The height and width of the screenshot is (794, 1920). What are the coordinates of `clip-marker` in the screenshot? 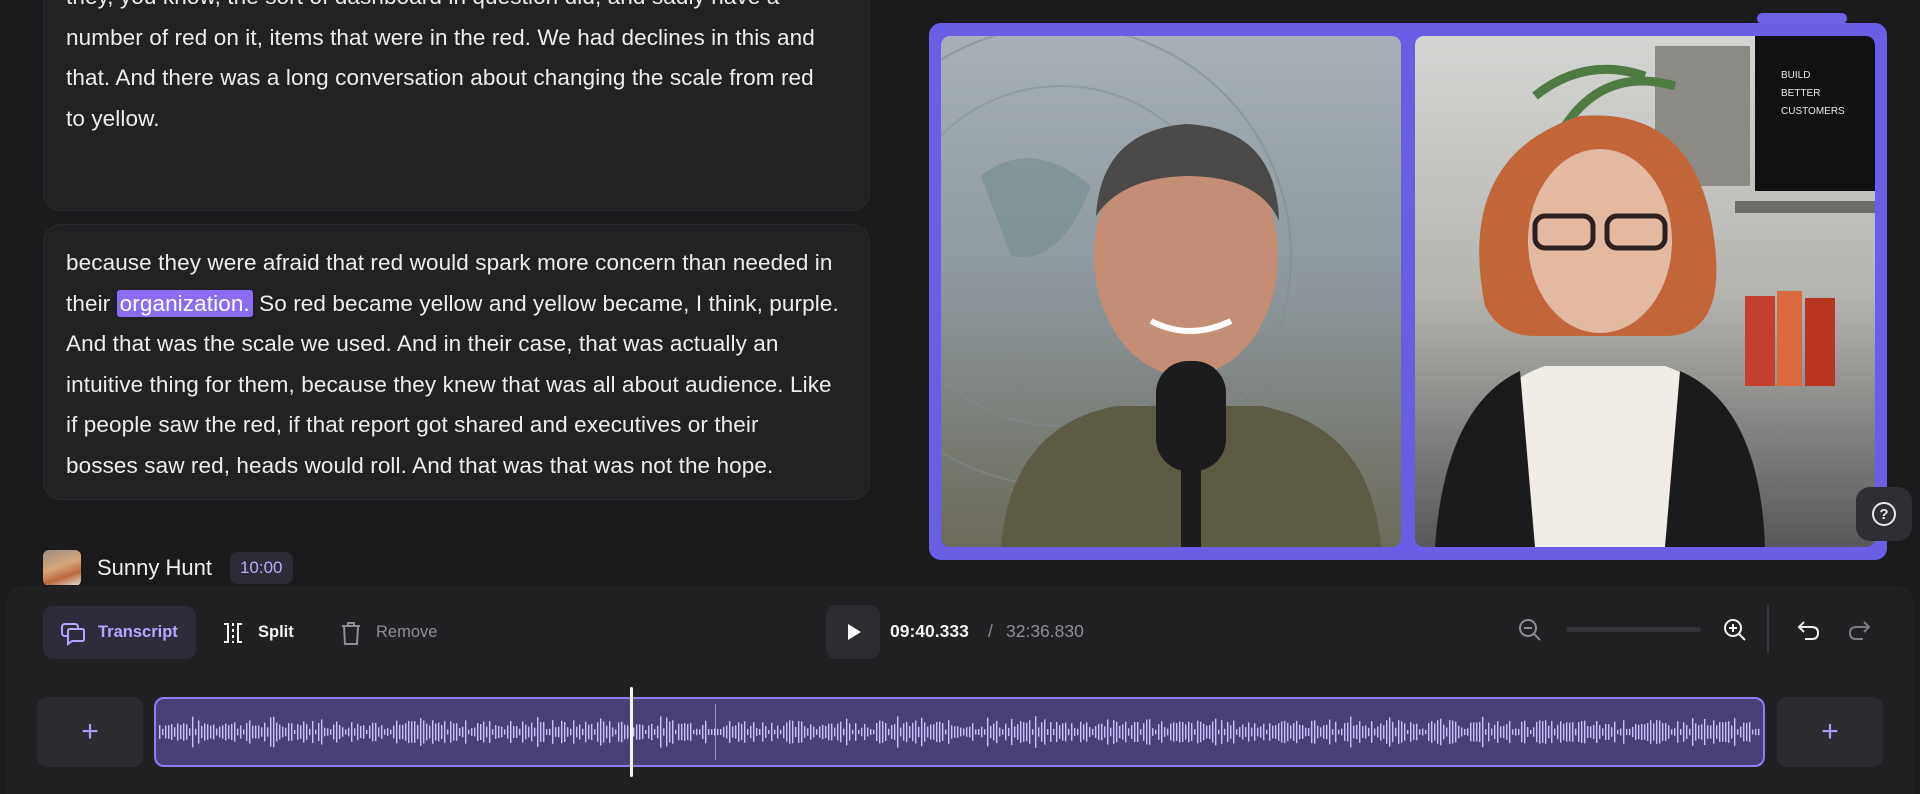 It's located at (715, 732).